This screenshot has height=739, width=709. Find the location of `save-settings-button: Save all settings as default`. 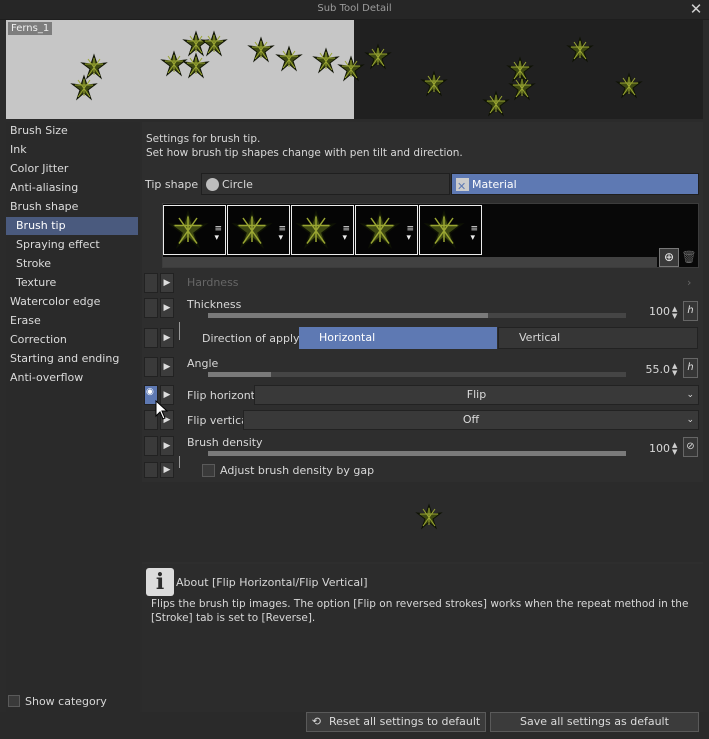

save-settings-button: Save all settings as default is located at coordinates (594, 722).